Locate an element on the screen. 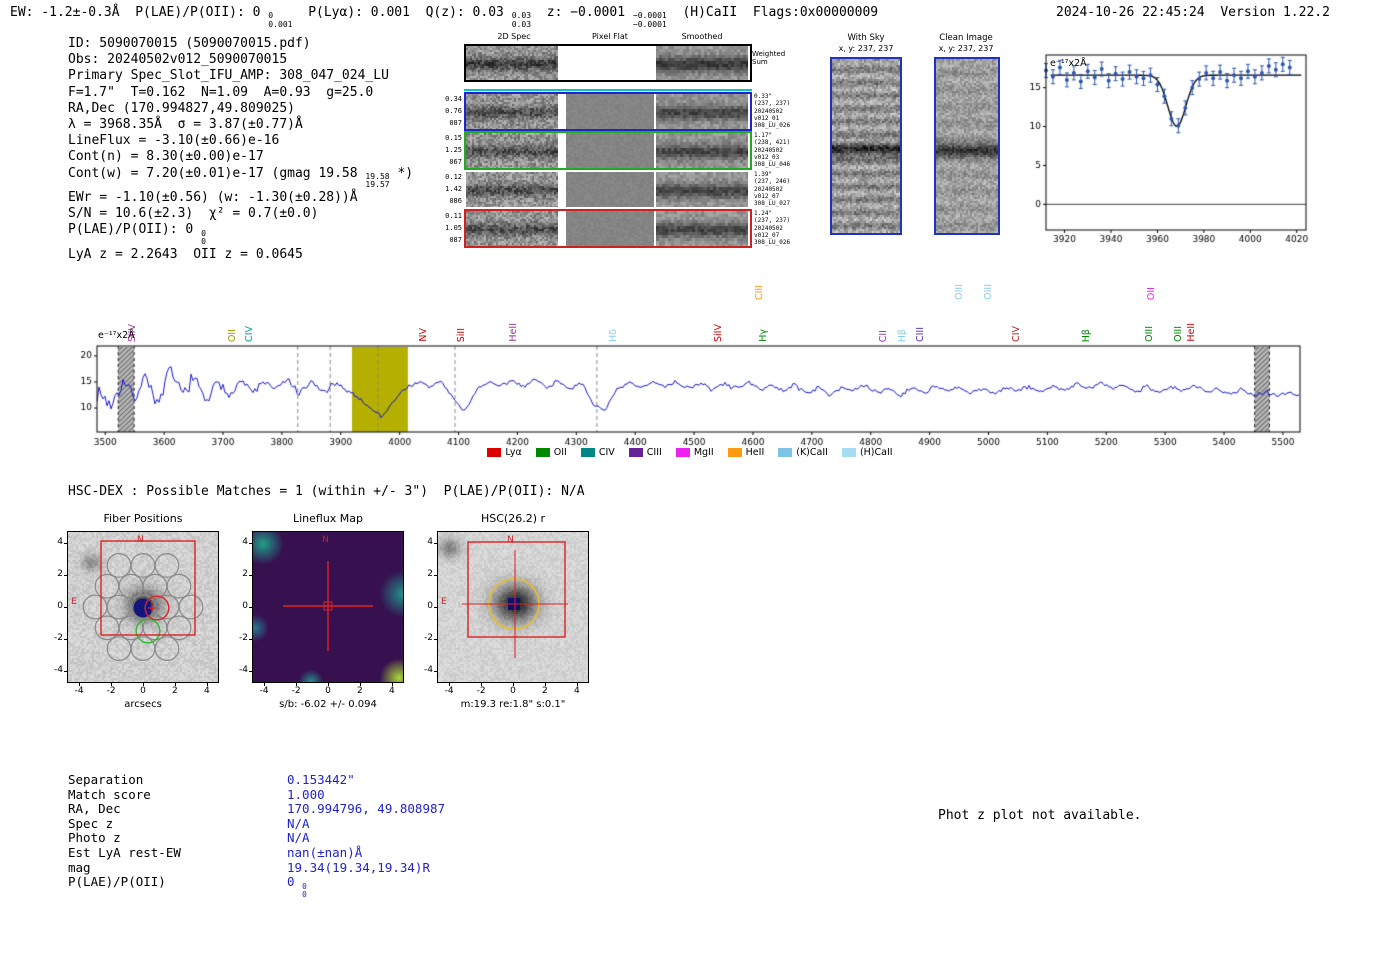  legend-item: HeII is located at coordinates (746, 452).